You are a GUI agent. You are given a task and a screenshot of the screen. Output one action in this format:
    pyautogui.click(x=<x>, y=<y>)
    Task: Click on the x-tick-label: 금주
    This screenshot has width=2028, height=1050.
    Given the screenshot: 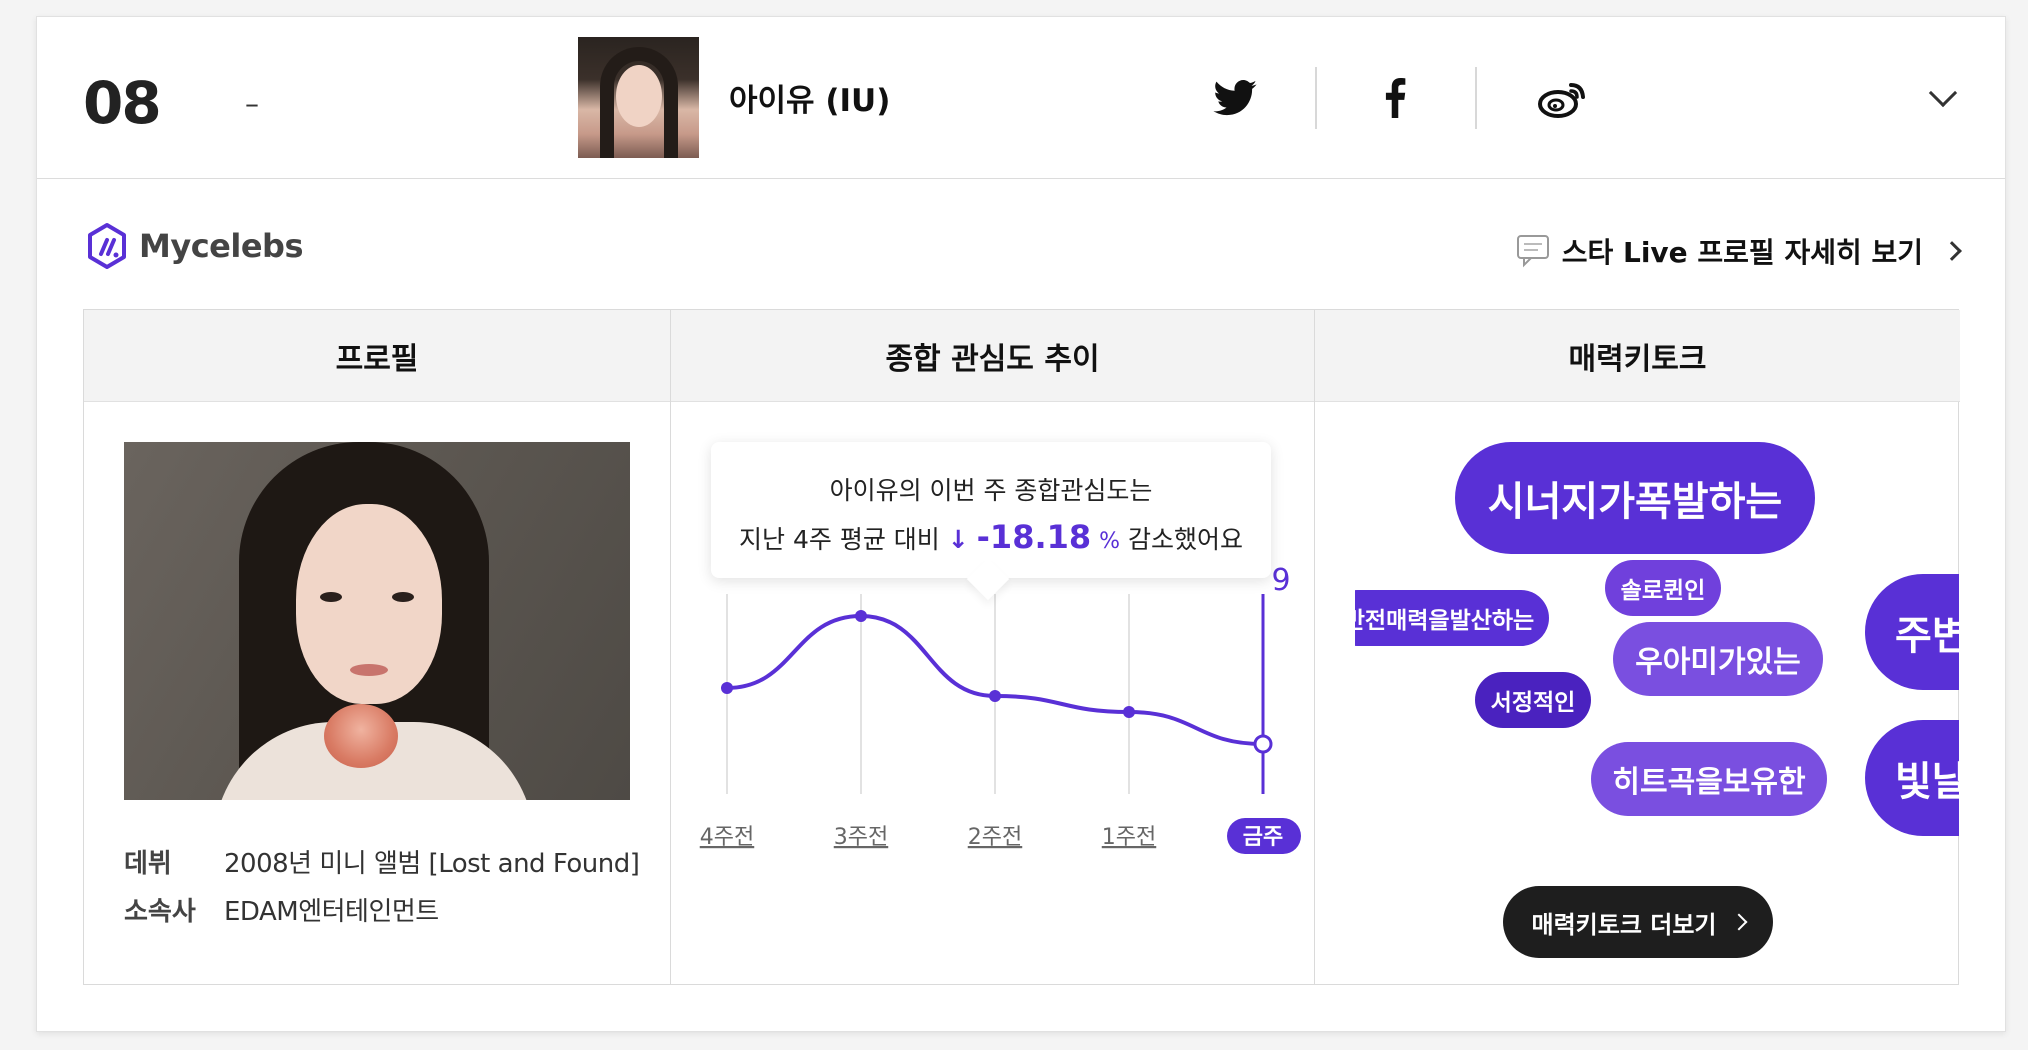 What is the action you would take?
    pyautogui.click(x=1263, y=837)
    